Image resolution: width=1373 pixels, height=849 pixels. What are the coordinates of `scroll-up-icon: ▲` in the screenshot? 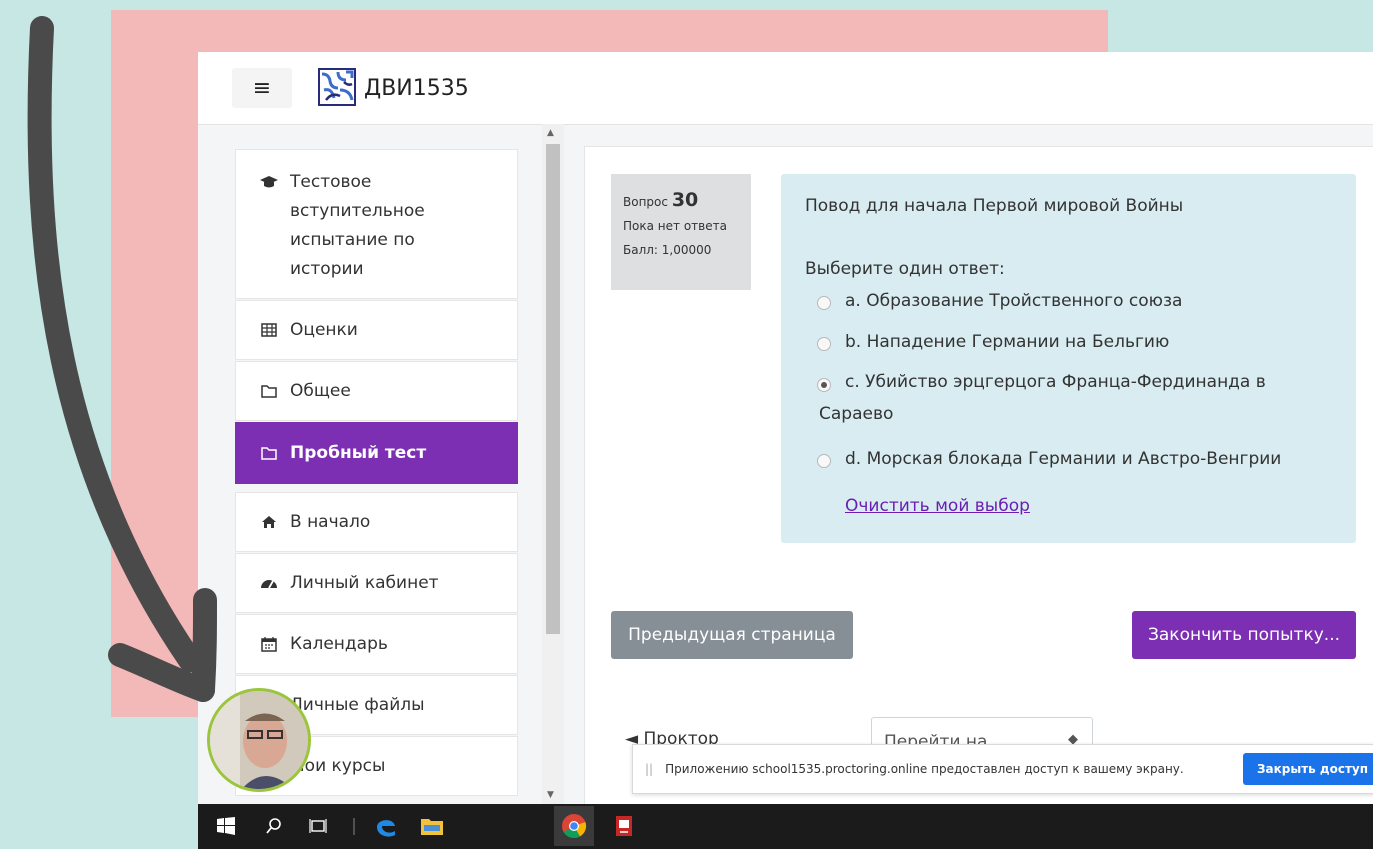 It's located at (550, 133).